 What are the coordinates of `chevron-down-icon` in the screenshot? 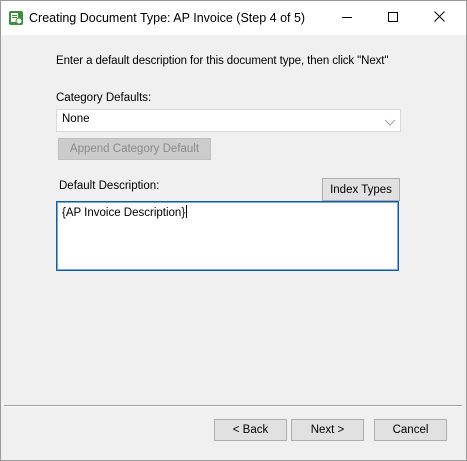 It's located at (390, 121).